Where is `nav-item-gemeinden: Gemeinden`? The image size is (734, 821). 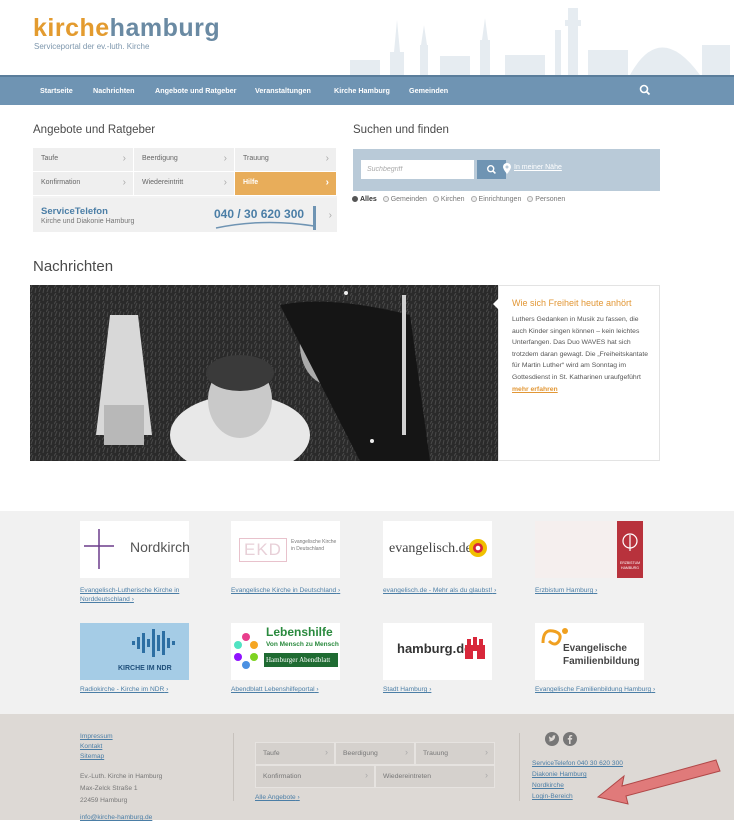
nav-item-gemeinden: Gemeinden is located at coordinates (428, 90).